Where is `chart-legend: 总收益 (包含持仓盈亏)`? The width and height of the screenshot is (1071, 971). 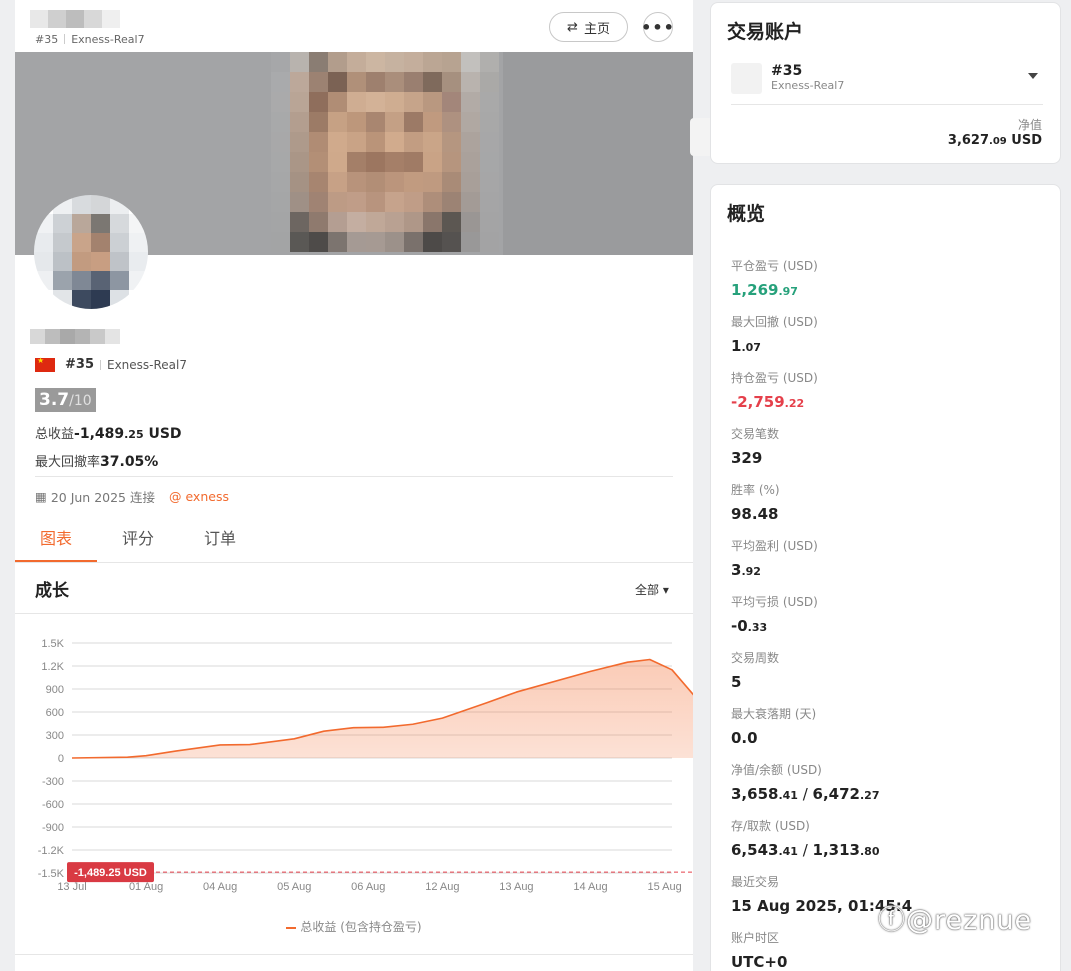 chart-legend: 总收益 (包含持仓盈亏) is located at coordinates (354, 926).